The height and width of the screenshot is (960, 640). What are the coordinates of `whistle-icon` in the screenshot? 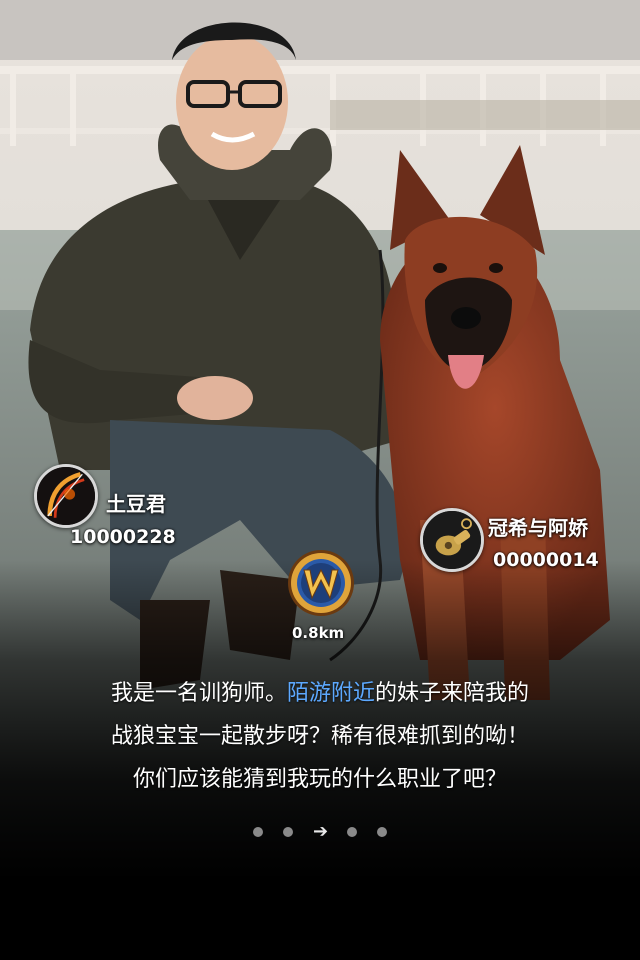 It's located at (452, 540).